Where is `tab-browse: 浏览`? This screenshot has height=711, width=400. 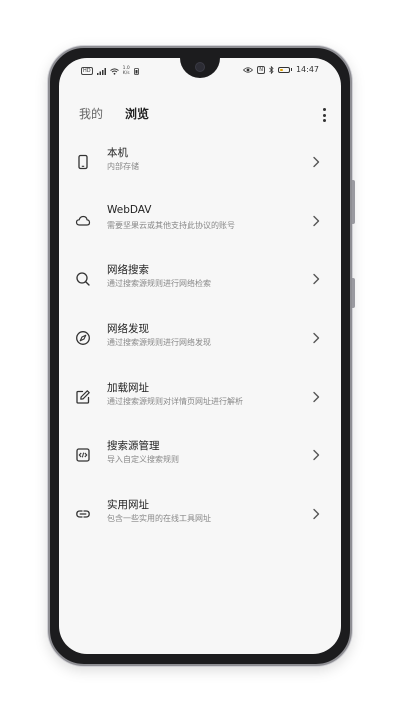
tab-browse: 浏览 is located at coordinates (137, 113).